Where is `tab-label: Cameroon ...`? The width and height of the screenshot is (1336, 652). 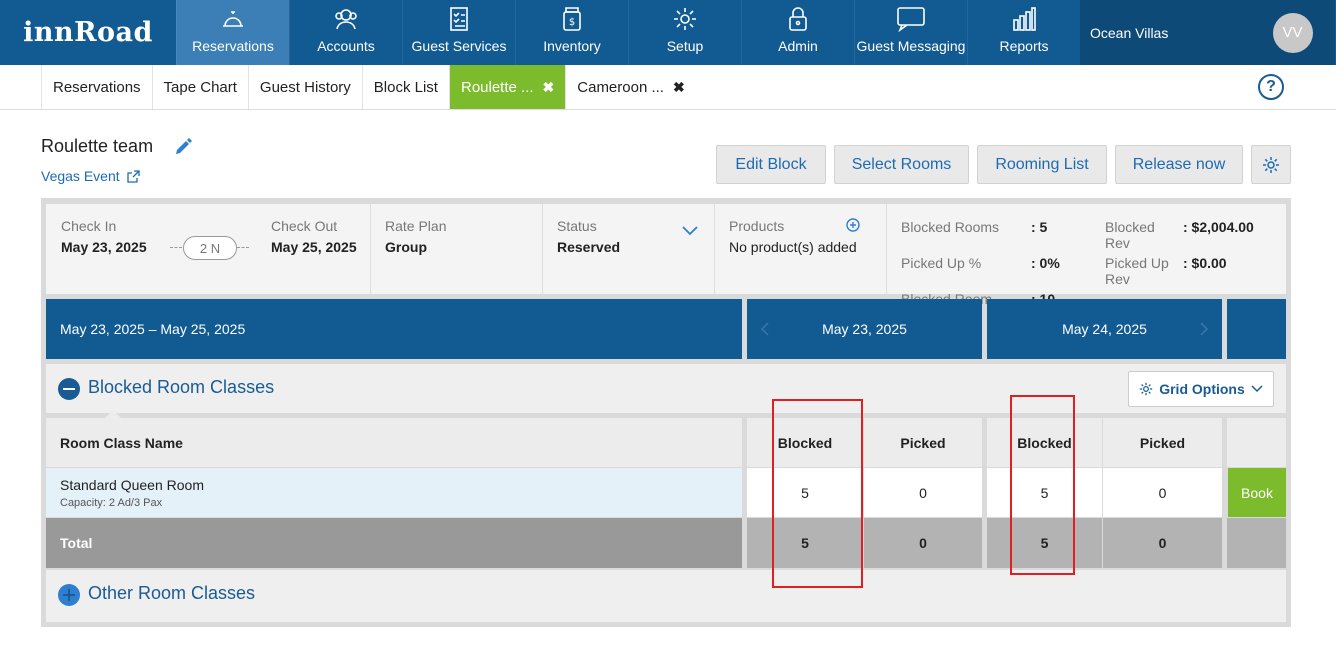
tab-label: Cameroon ... is located at coordinates (620, 87).